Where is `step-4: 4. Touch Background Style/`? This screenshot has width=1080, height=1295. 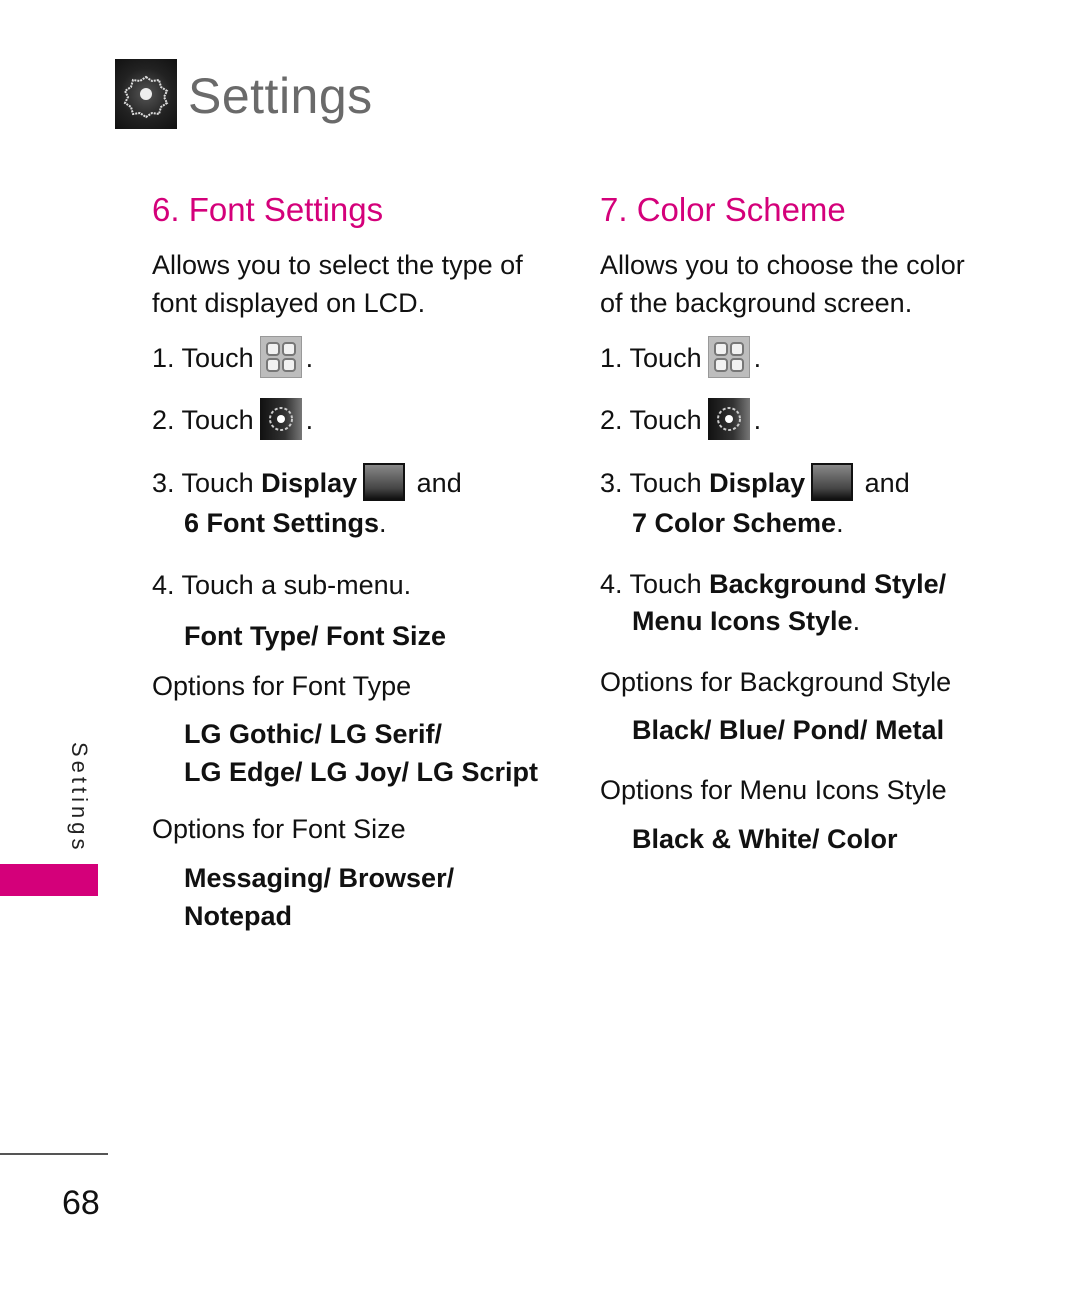 step-4: 4. Touch Background Style/ is located at coordinates (773, 584).